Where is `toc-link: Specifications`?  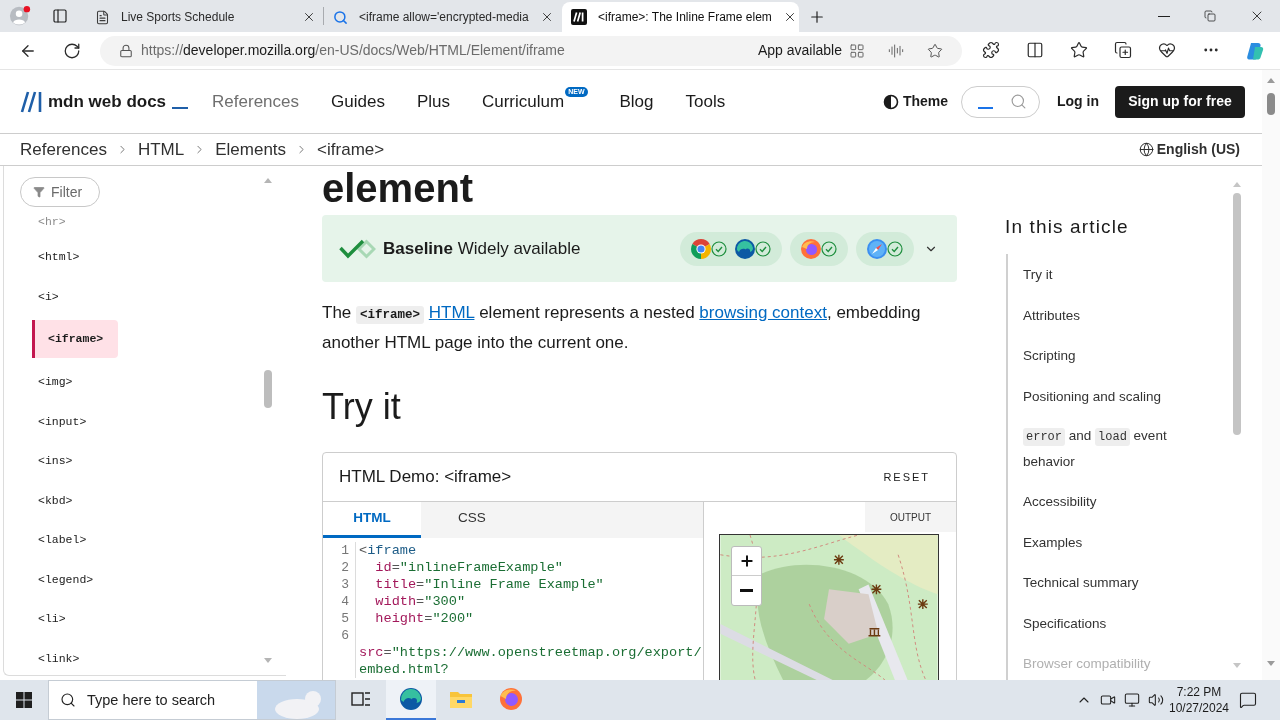
toc-link: Specifications is located at coordinates (1065, 623).